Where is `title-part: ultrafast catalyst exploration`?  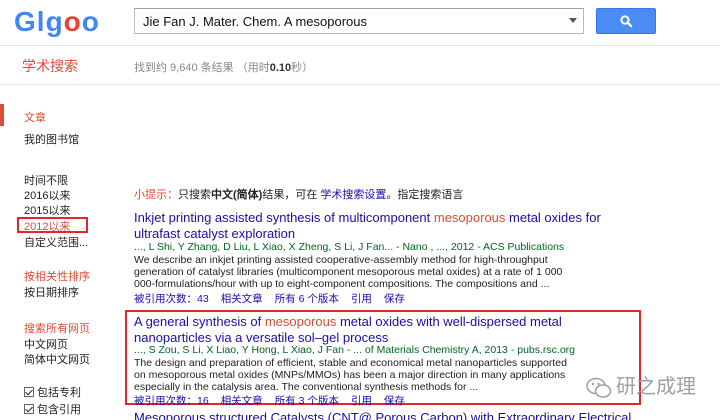 title-part: ultrafast catalyst exploration is located at coordinates (215, 233).